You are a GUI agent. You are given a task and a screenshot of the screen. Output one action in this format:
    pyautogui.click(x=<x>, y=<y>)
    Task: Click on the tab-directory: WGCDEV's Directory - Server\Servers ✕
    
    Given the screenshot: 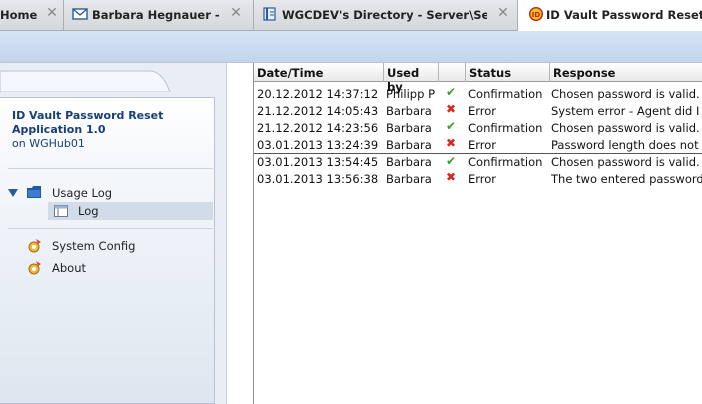 What is the action you would take?
    pyautogui.click(x=386, y=15)
    